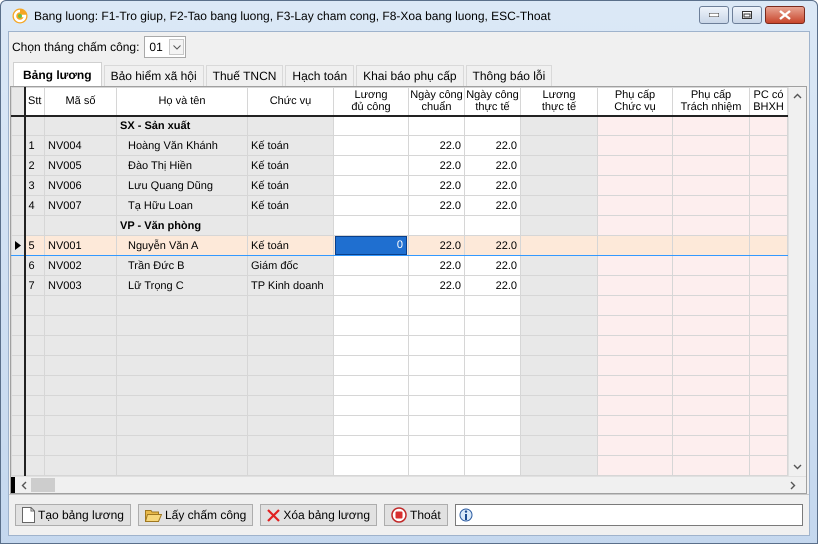 Image resolution: width=818 pixels, height=544 pixels. Describe the element at coordinates (793, 485) in the screenshot. I see `scroll-right-icon` at that location.